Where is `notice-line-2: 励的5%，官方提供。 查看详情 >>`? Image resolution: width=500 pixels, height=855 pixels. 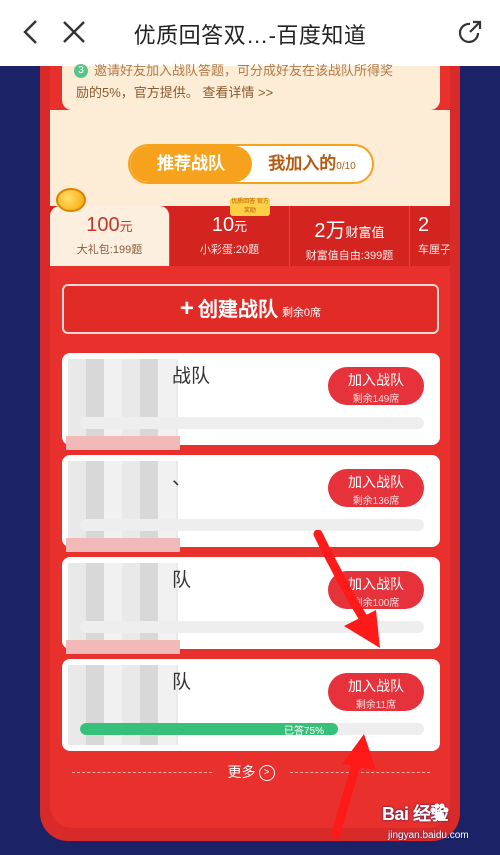 notice-line-2: 励的5%，官方提供。 查看详情 >> is located at coordinates (174, 91).